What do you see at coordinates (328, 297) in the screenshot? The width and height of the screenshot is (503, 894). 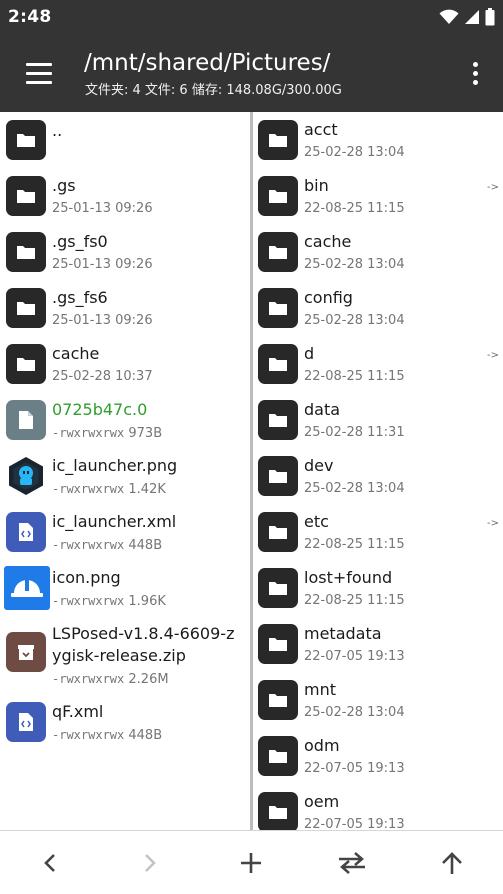 I see `item-name: config` at bounding box center [328, 297].